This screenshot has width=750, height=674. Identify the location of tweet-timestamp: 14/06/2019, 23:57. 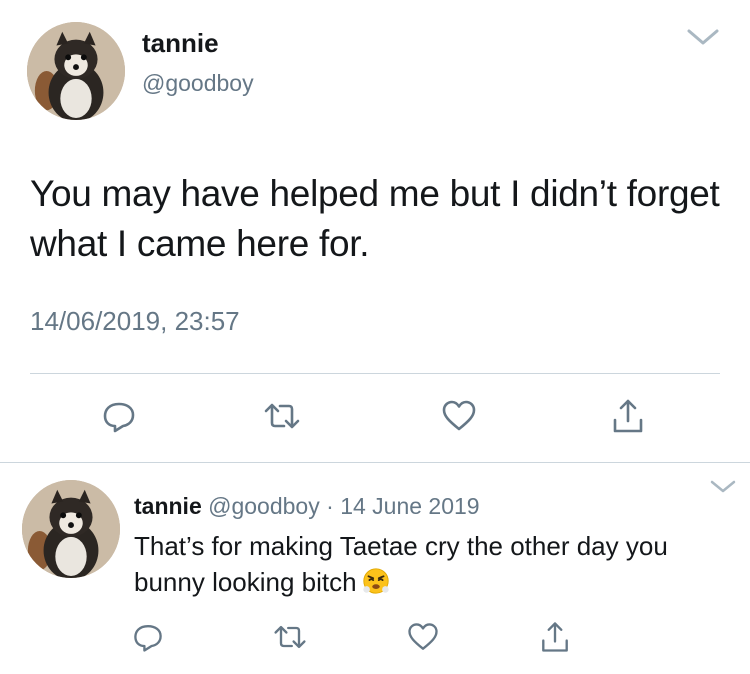
(135, 321).